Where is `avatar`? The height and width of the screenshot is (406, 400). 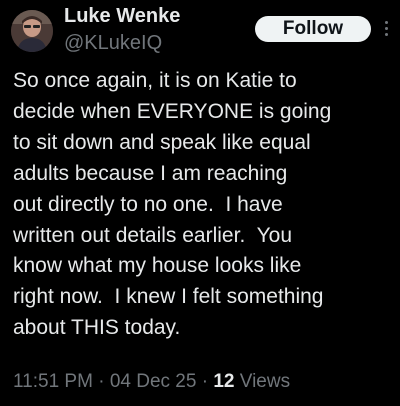 avatar is located at coordinates (32, 31).